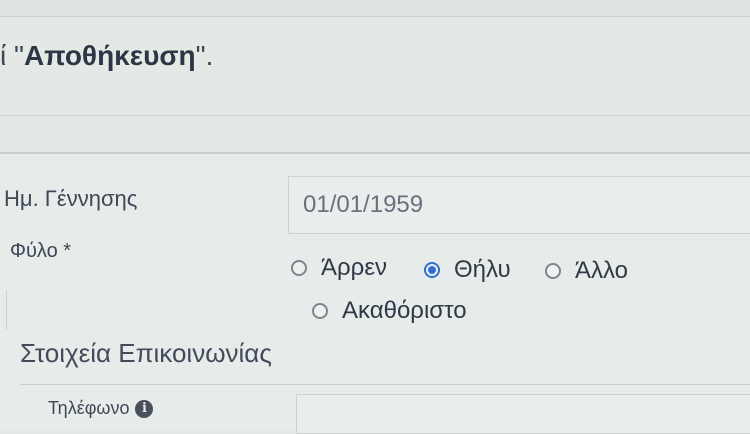 This screenshot has width=750, height=434. I want to click on contact-section-divider, so click(385, 384).